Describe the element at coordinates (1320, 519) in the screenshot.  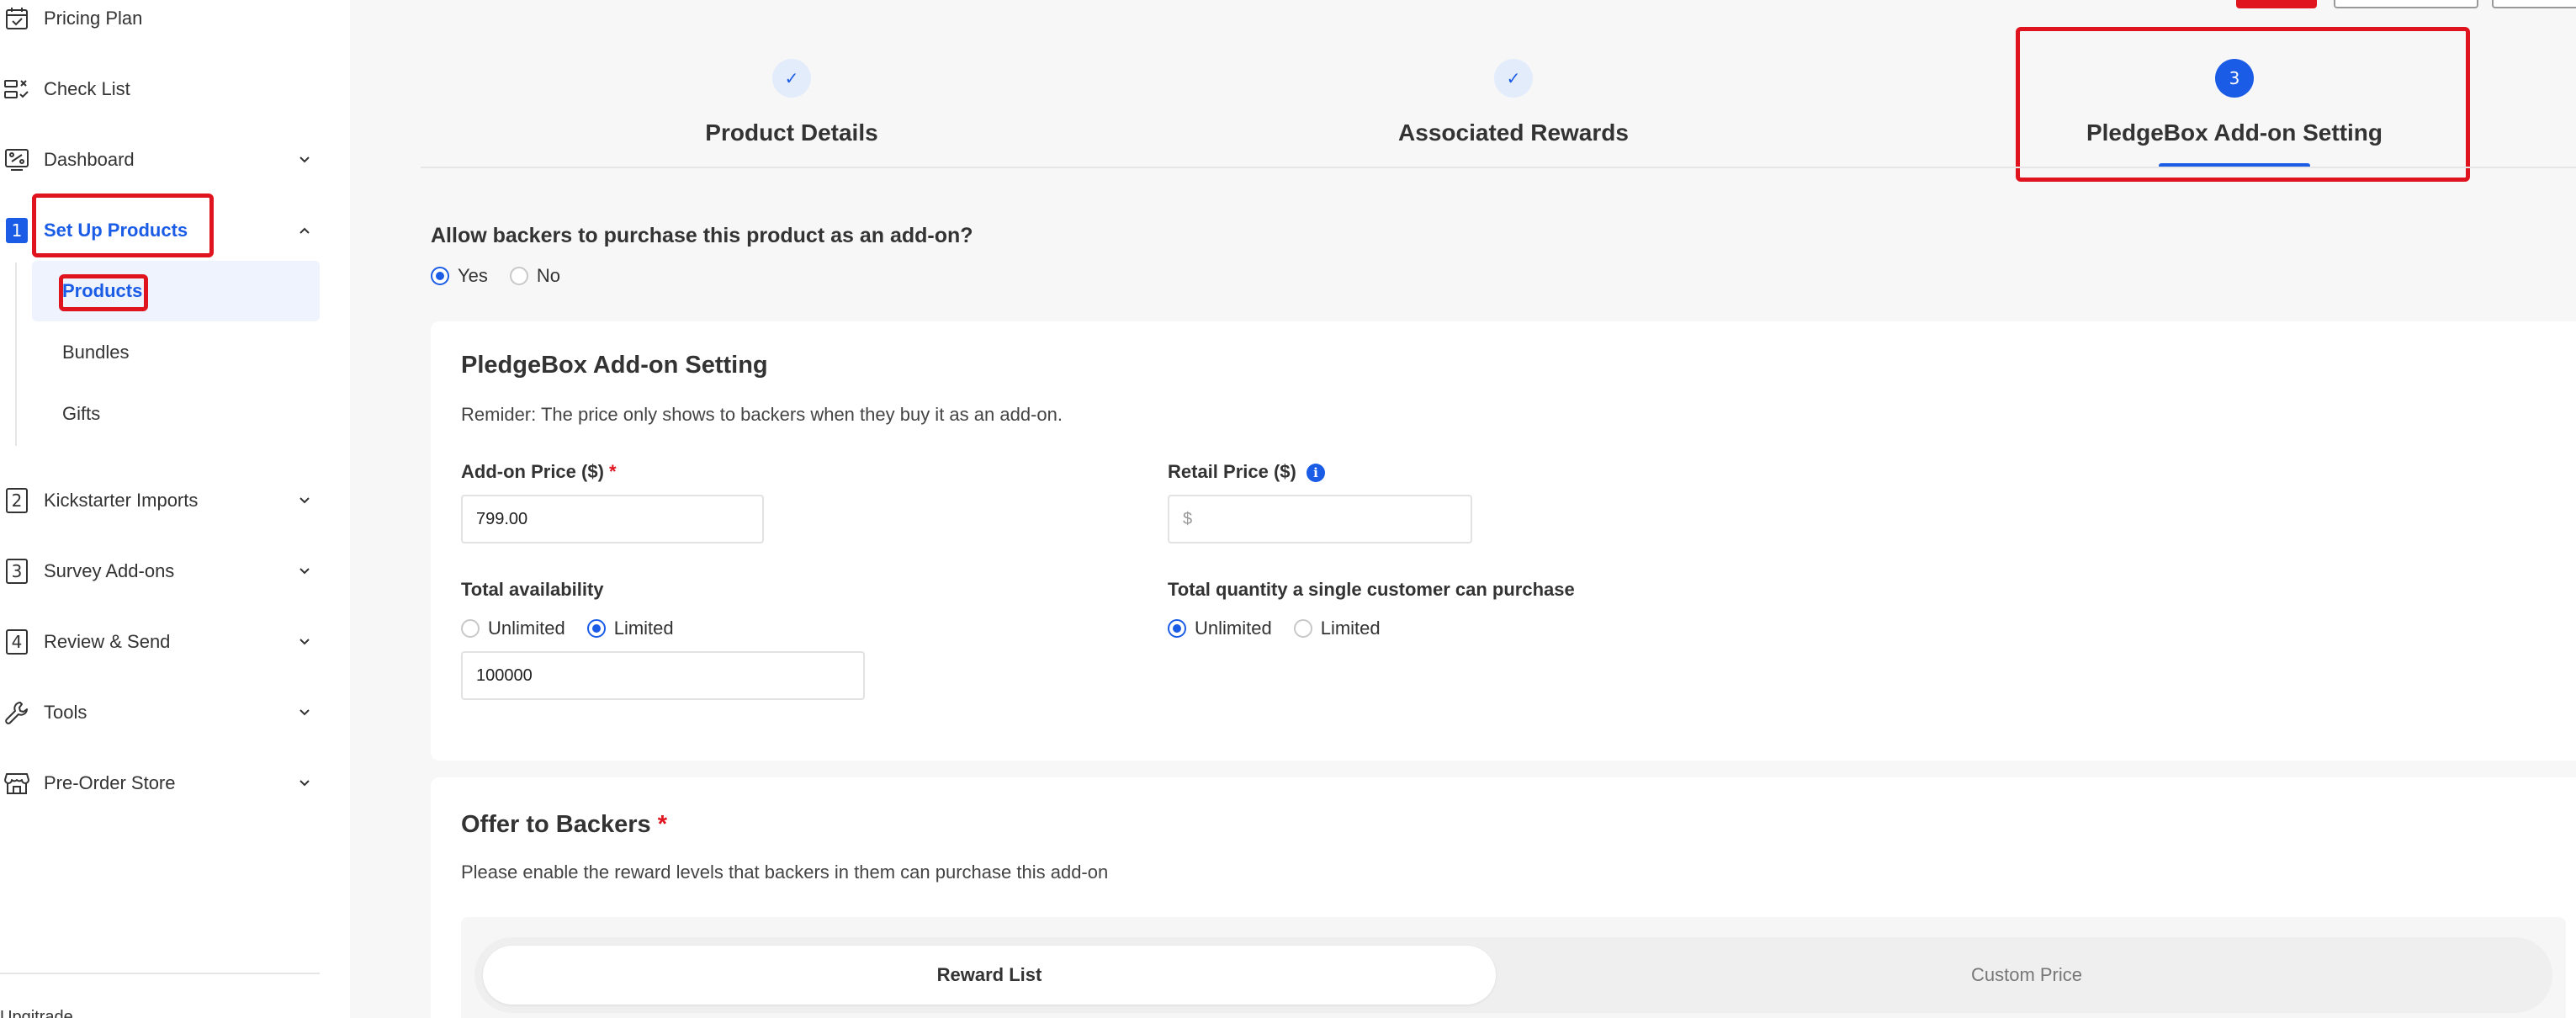
I see `retail-price-input: $` at that location.